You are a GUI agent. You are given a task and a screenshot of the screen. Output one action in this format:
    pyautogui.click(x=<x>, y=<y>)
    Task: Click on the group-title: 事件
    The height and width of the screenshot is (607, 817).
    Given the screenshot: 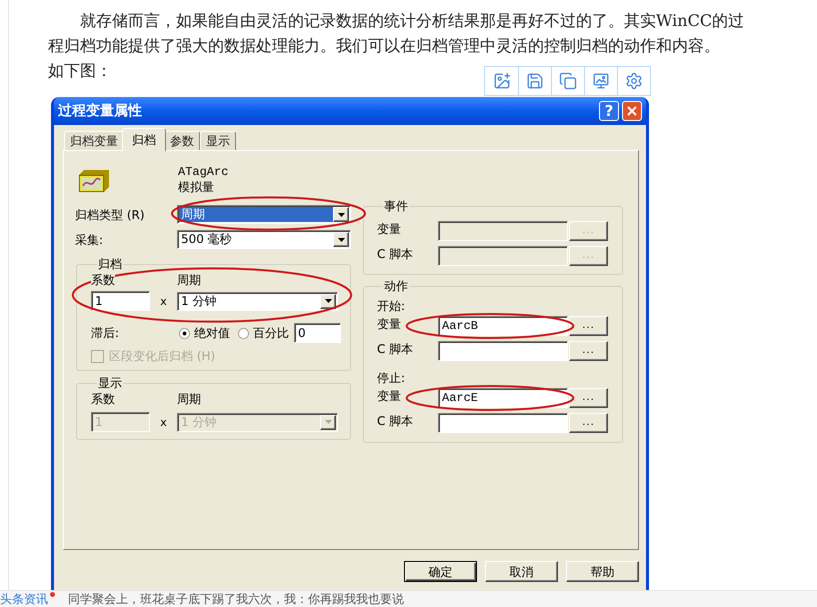 What is the action you would take?
    pyautogui.click(x=396, y=206)
    